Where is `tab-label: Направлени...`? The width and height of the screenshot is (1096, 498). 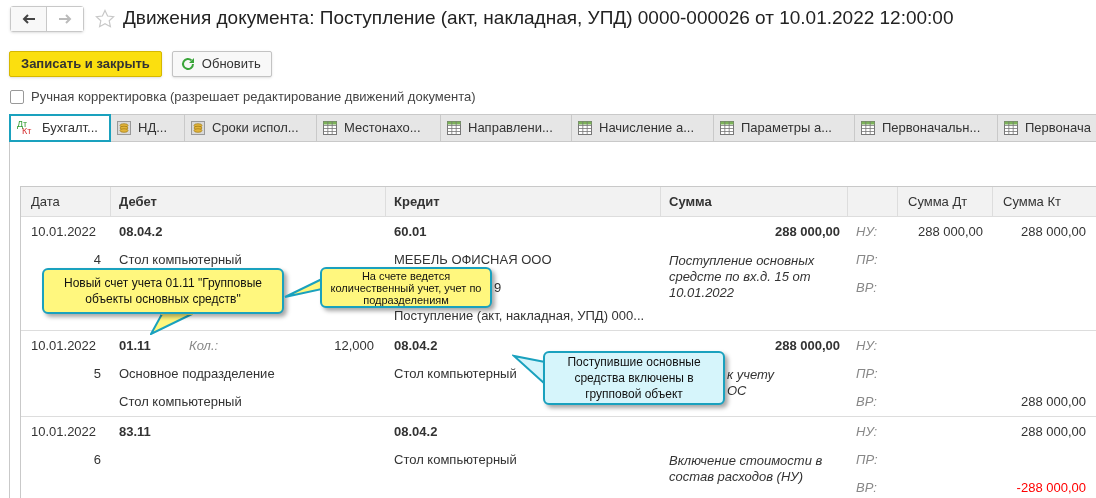
tab-label: Направлени... is located at coordinates (510, 128).